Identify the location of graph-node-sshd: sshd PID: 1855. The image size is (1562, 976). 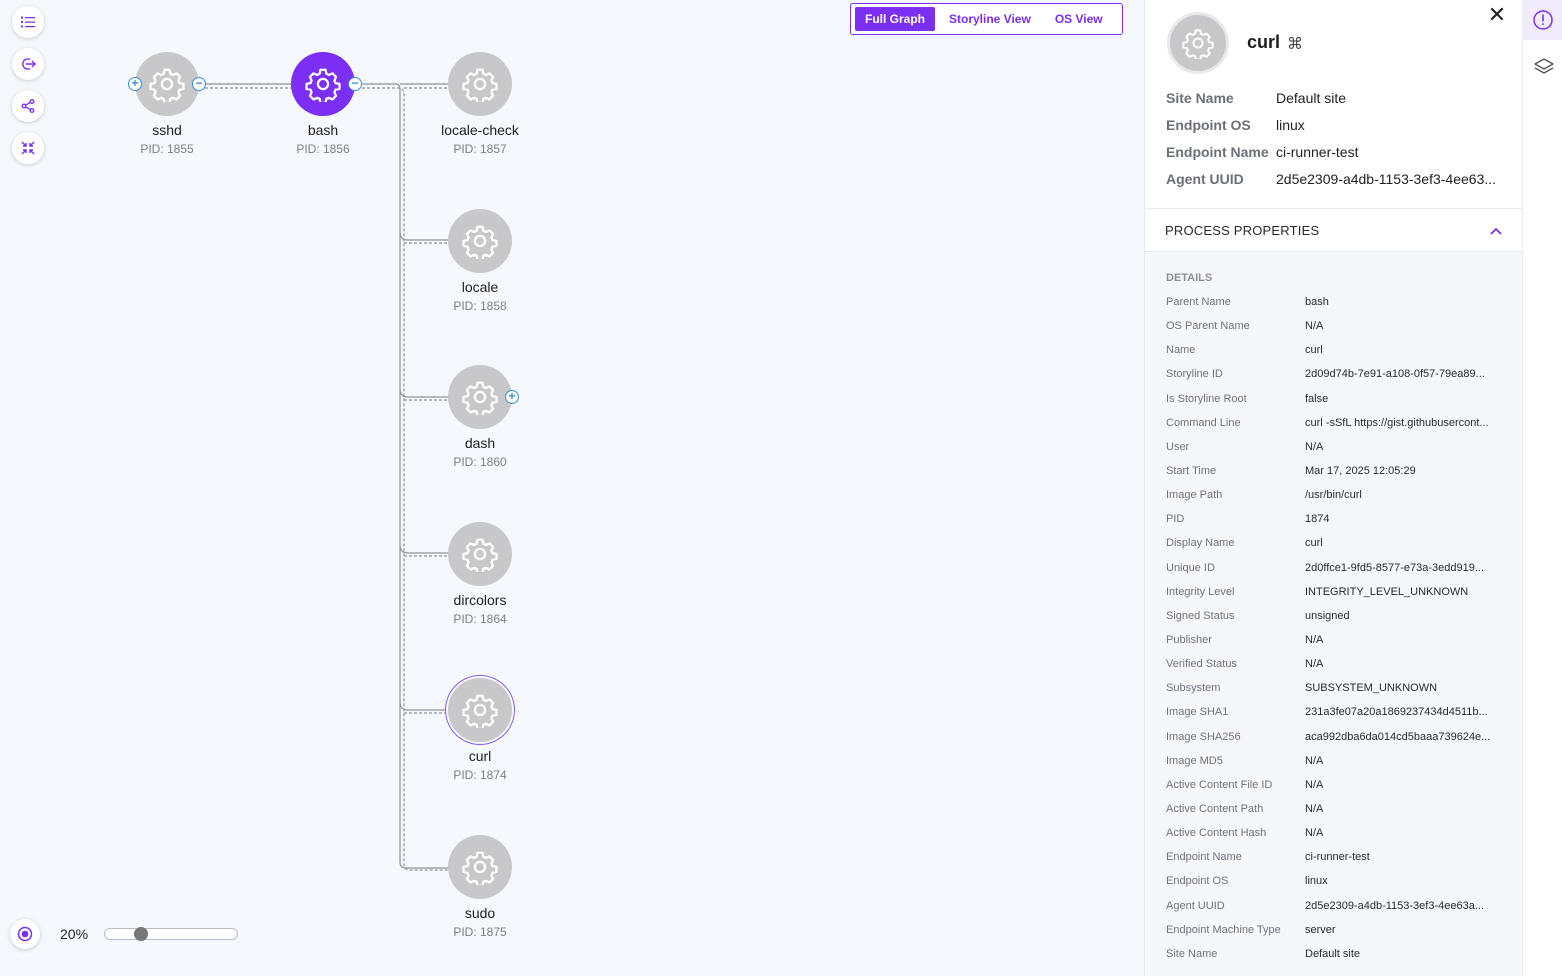
(167, 104).